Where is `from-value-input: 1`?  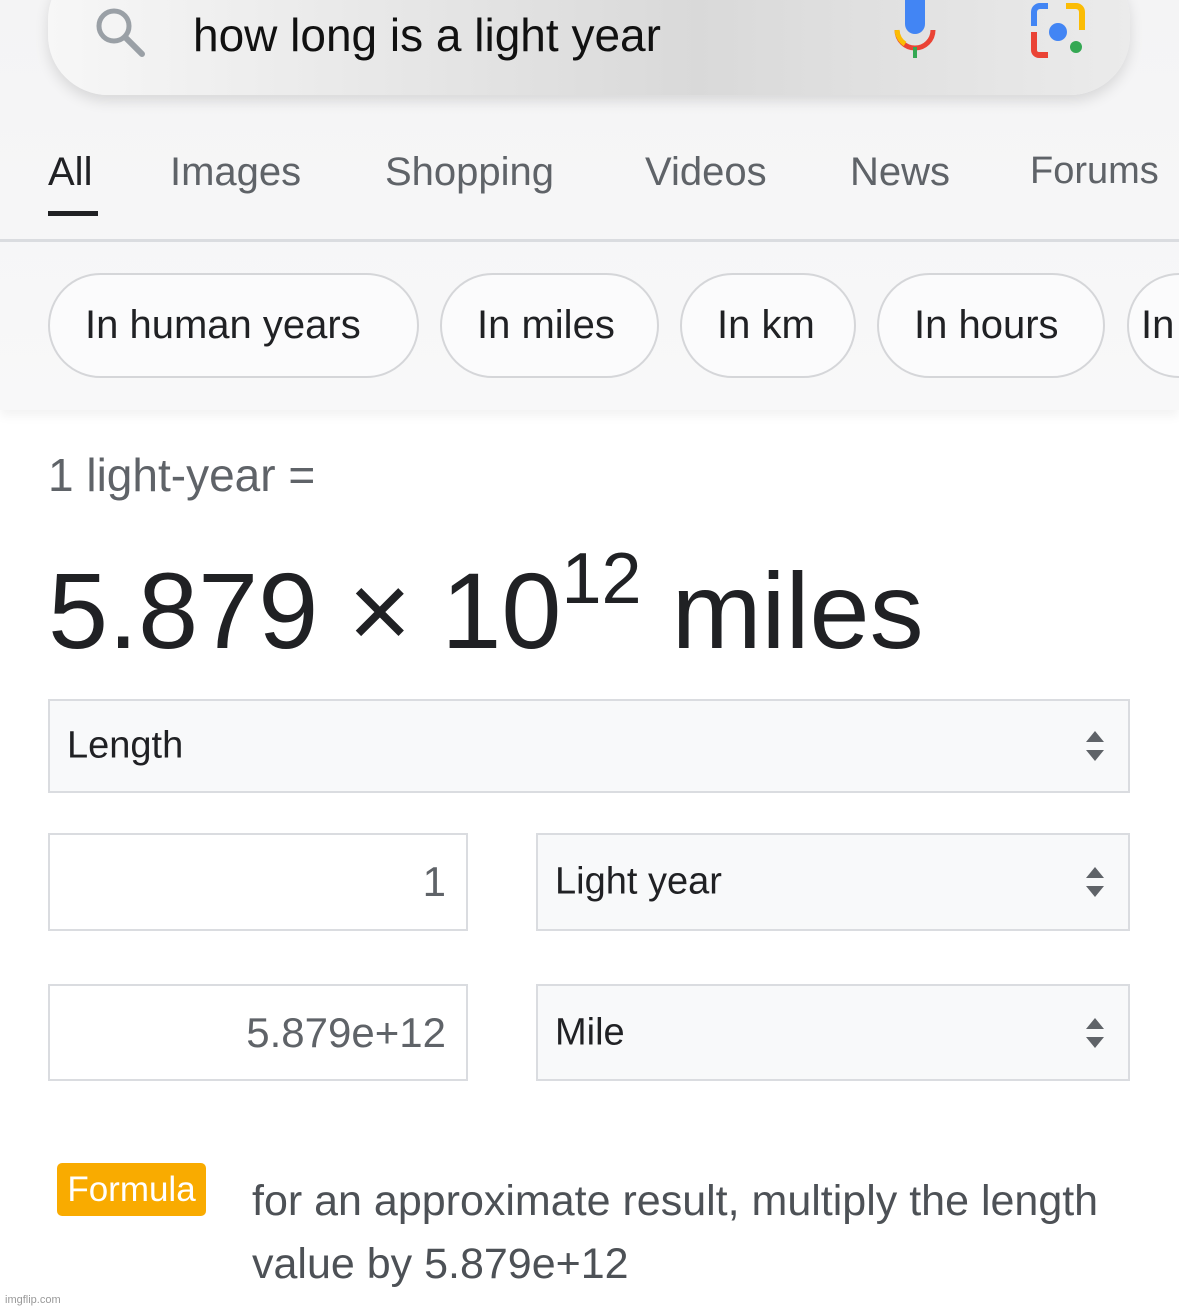 from-value-input: 1 is located at coordinates (258, 882).